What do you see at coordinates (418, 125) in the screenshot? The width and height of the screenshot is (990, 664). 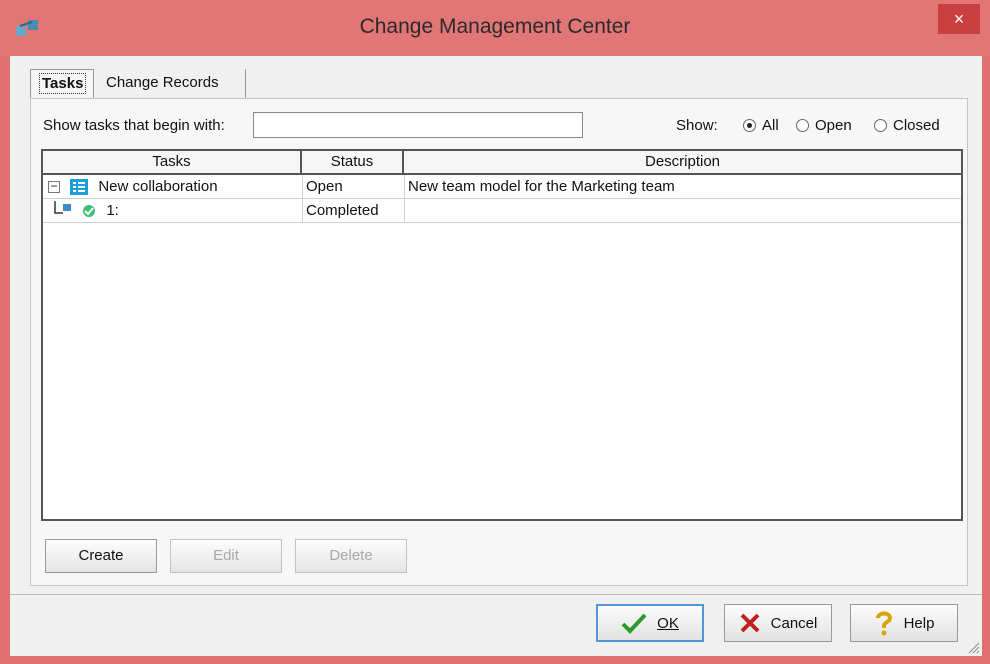 I see `filter-input` at bounding box center [418, 125].